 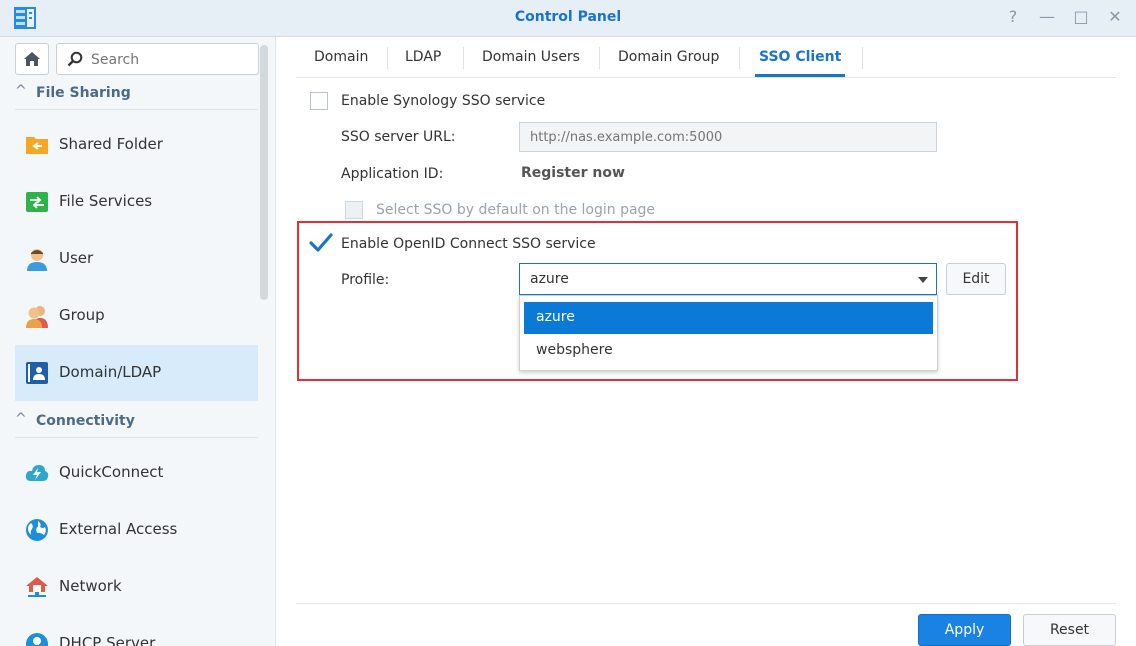 I want to click on profile-option-label: websphere, so click(x=574, y=350).